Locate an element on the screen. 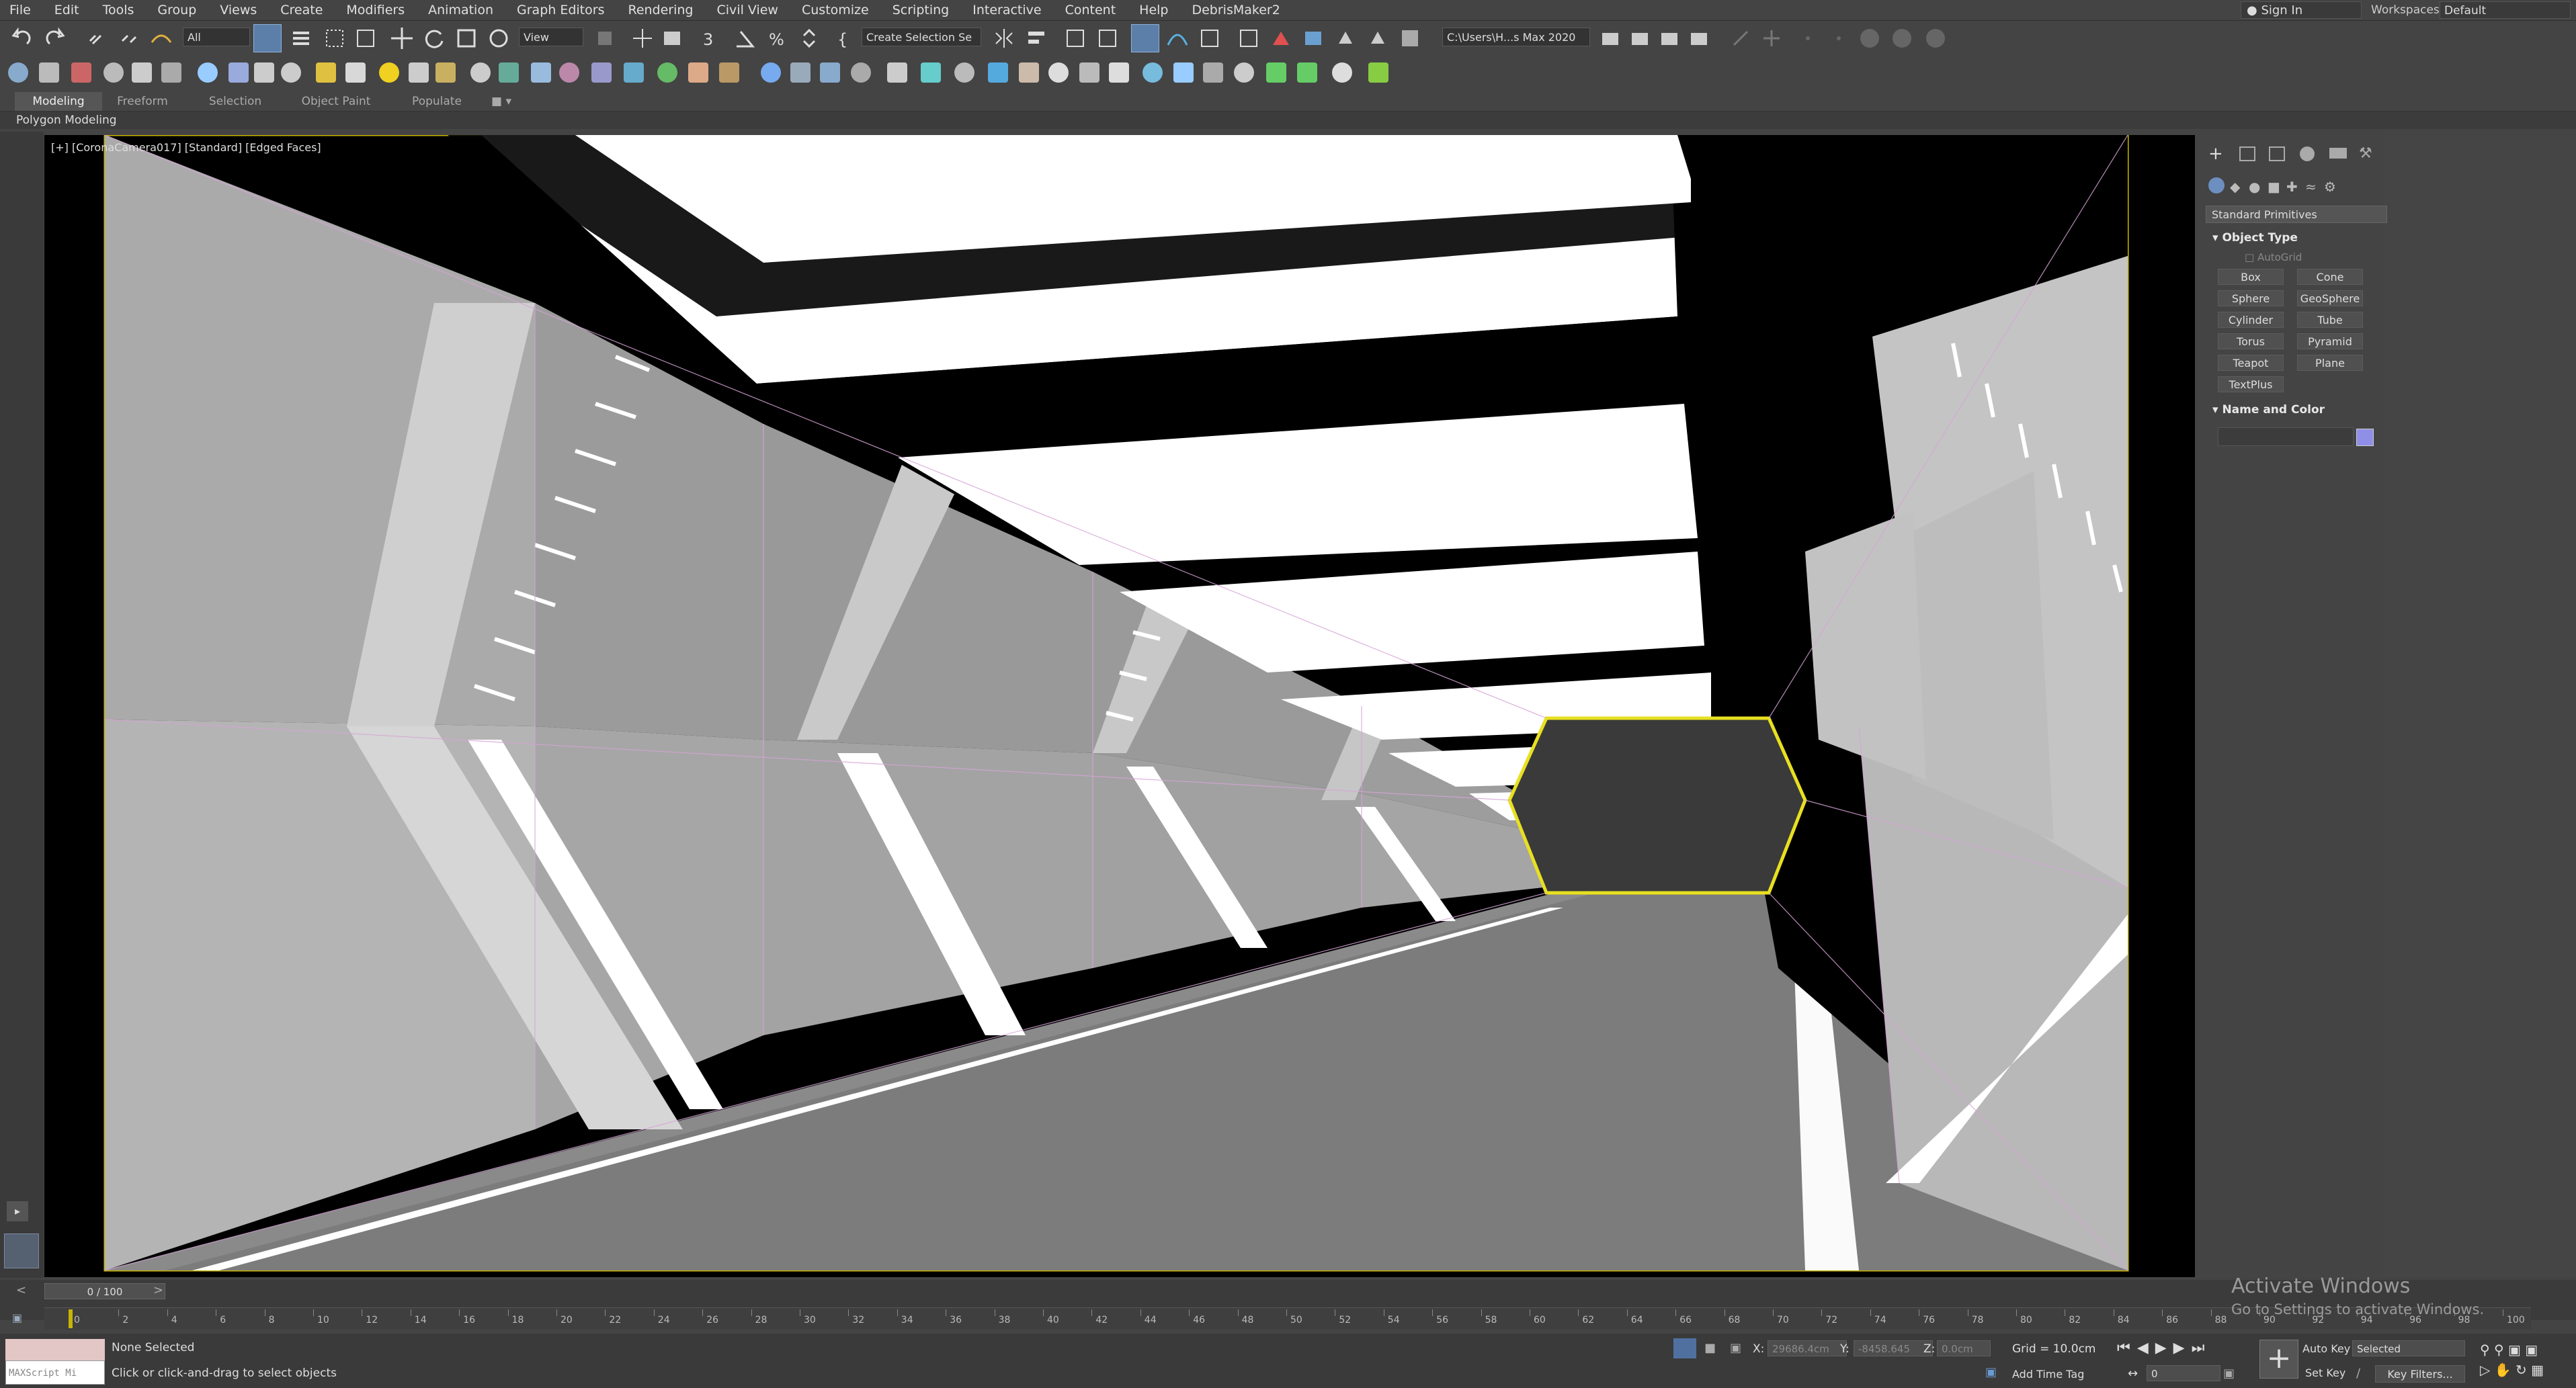  material-editor-icon is located at coordinates (1248, 38).